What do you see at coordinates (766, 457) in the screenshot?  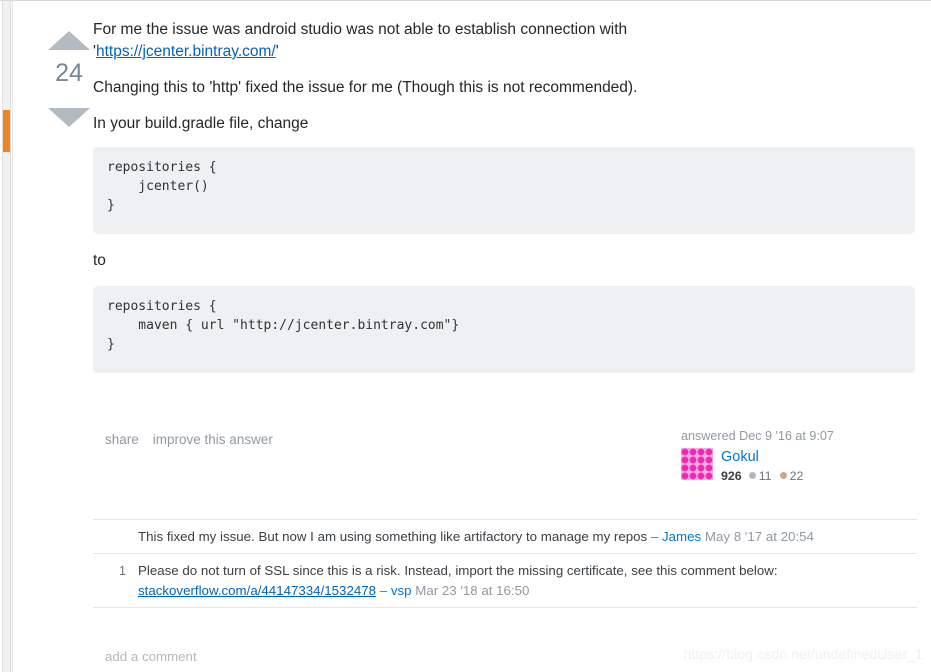 I see `username-link: Gokul` at bounding box center [766, 457].